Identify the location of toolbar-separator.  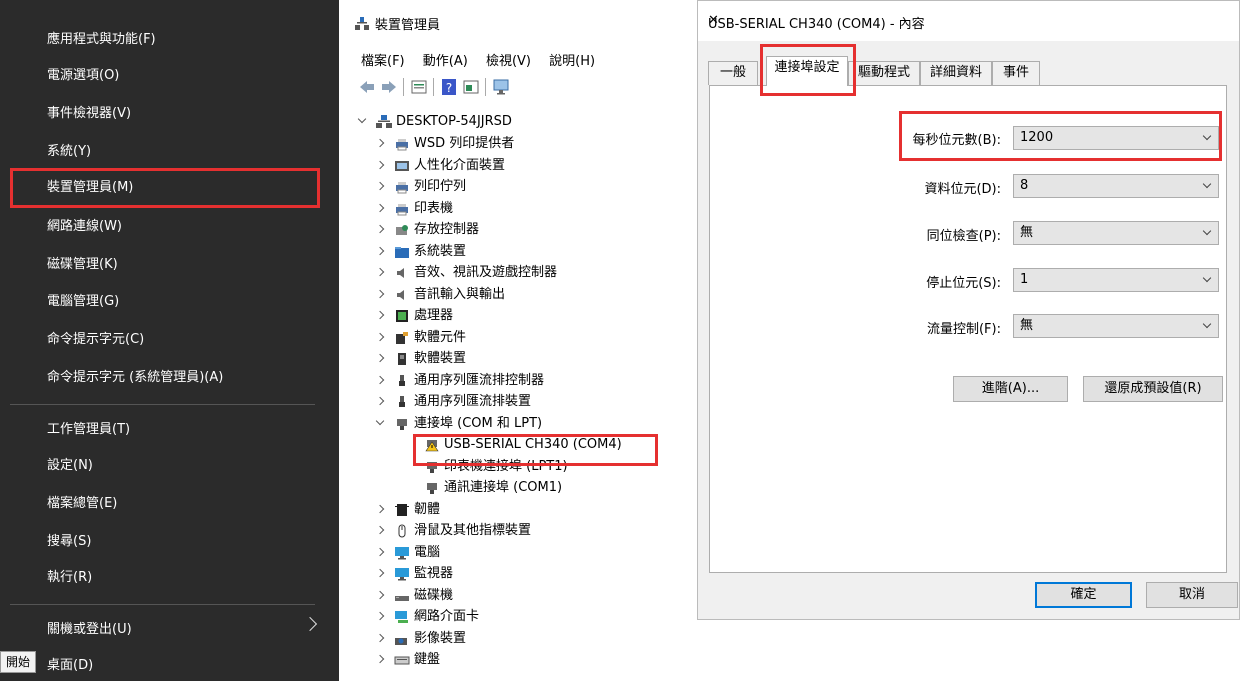
(403, 87).